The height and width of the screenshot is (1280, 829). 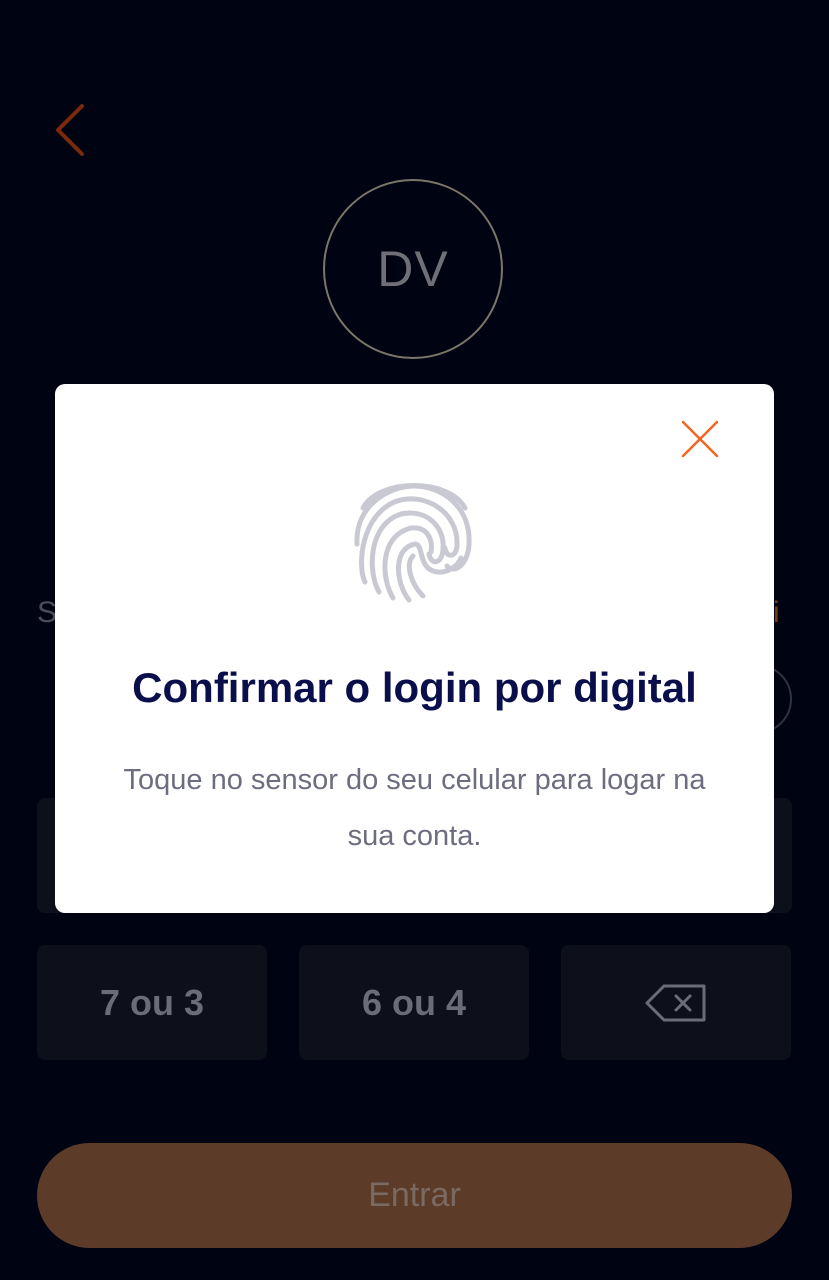 I want to click on keypad-key-label: 6 ou 4, so click(x=414, y=1002).